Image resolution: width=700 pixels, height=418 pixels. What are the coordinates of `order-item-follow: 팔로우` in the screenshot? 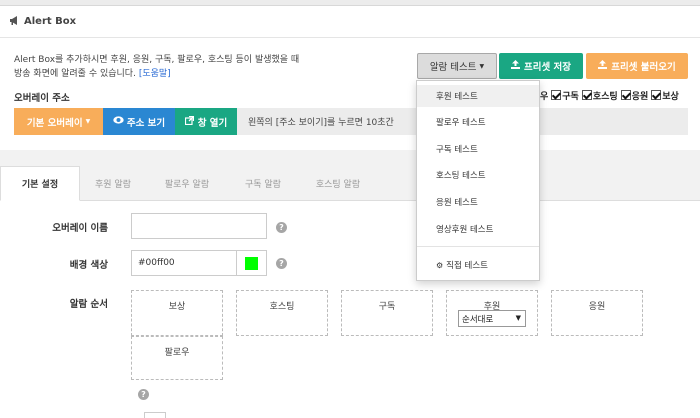 It's located at (177, 358).